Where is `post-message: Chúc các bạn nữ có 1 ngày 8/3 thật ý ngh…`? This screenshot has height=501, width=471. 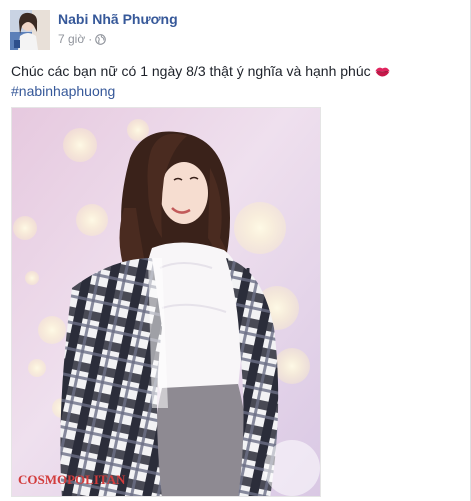 post-message: Chúc các bạn nữ có 1 ngày 8/3 thật ý ngh… is located at coordinates (236, 81).